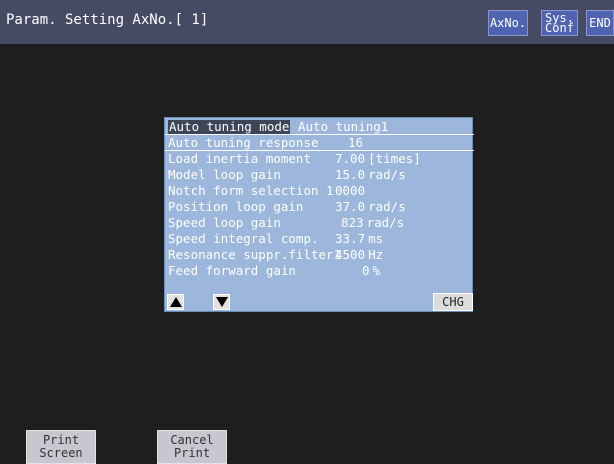 The width and height of the screenshot is (614, 464). I want to click on print-screen-button: Print Screen, so click(61, 447).